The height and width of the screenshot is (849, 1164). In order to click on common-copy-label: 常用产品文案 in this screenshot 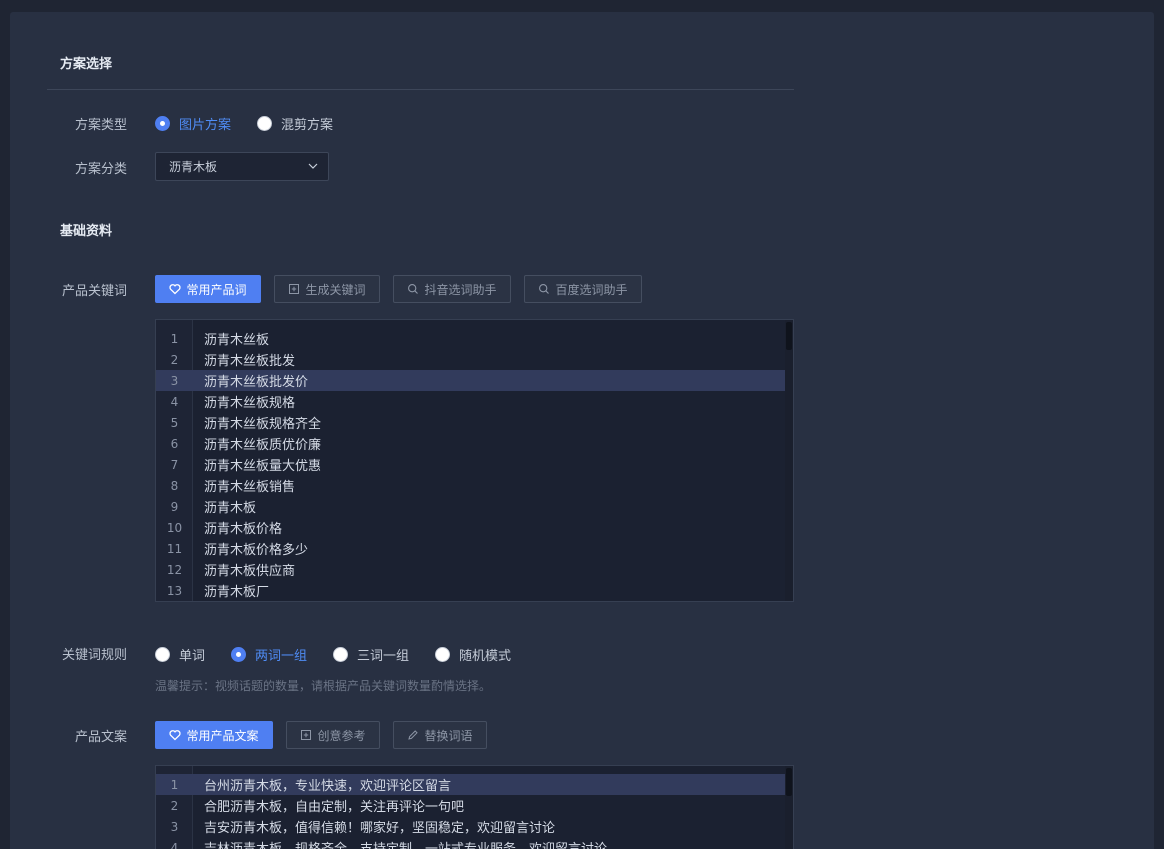, I will do `click(222, 735)`.